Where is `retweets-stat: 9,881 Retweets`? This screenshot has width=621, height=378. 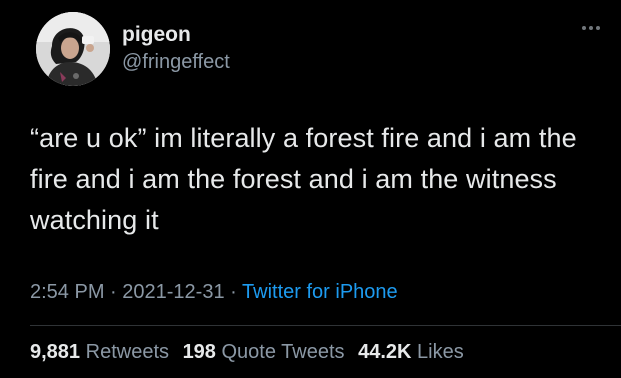 retweets-stat: 9,881 Retweets is located at coordinates (99, 352).